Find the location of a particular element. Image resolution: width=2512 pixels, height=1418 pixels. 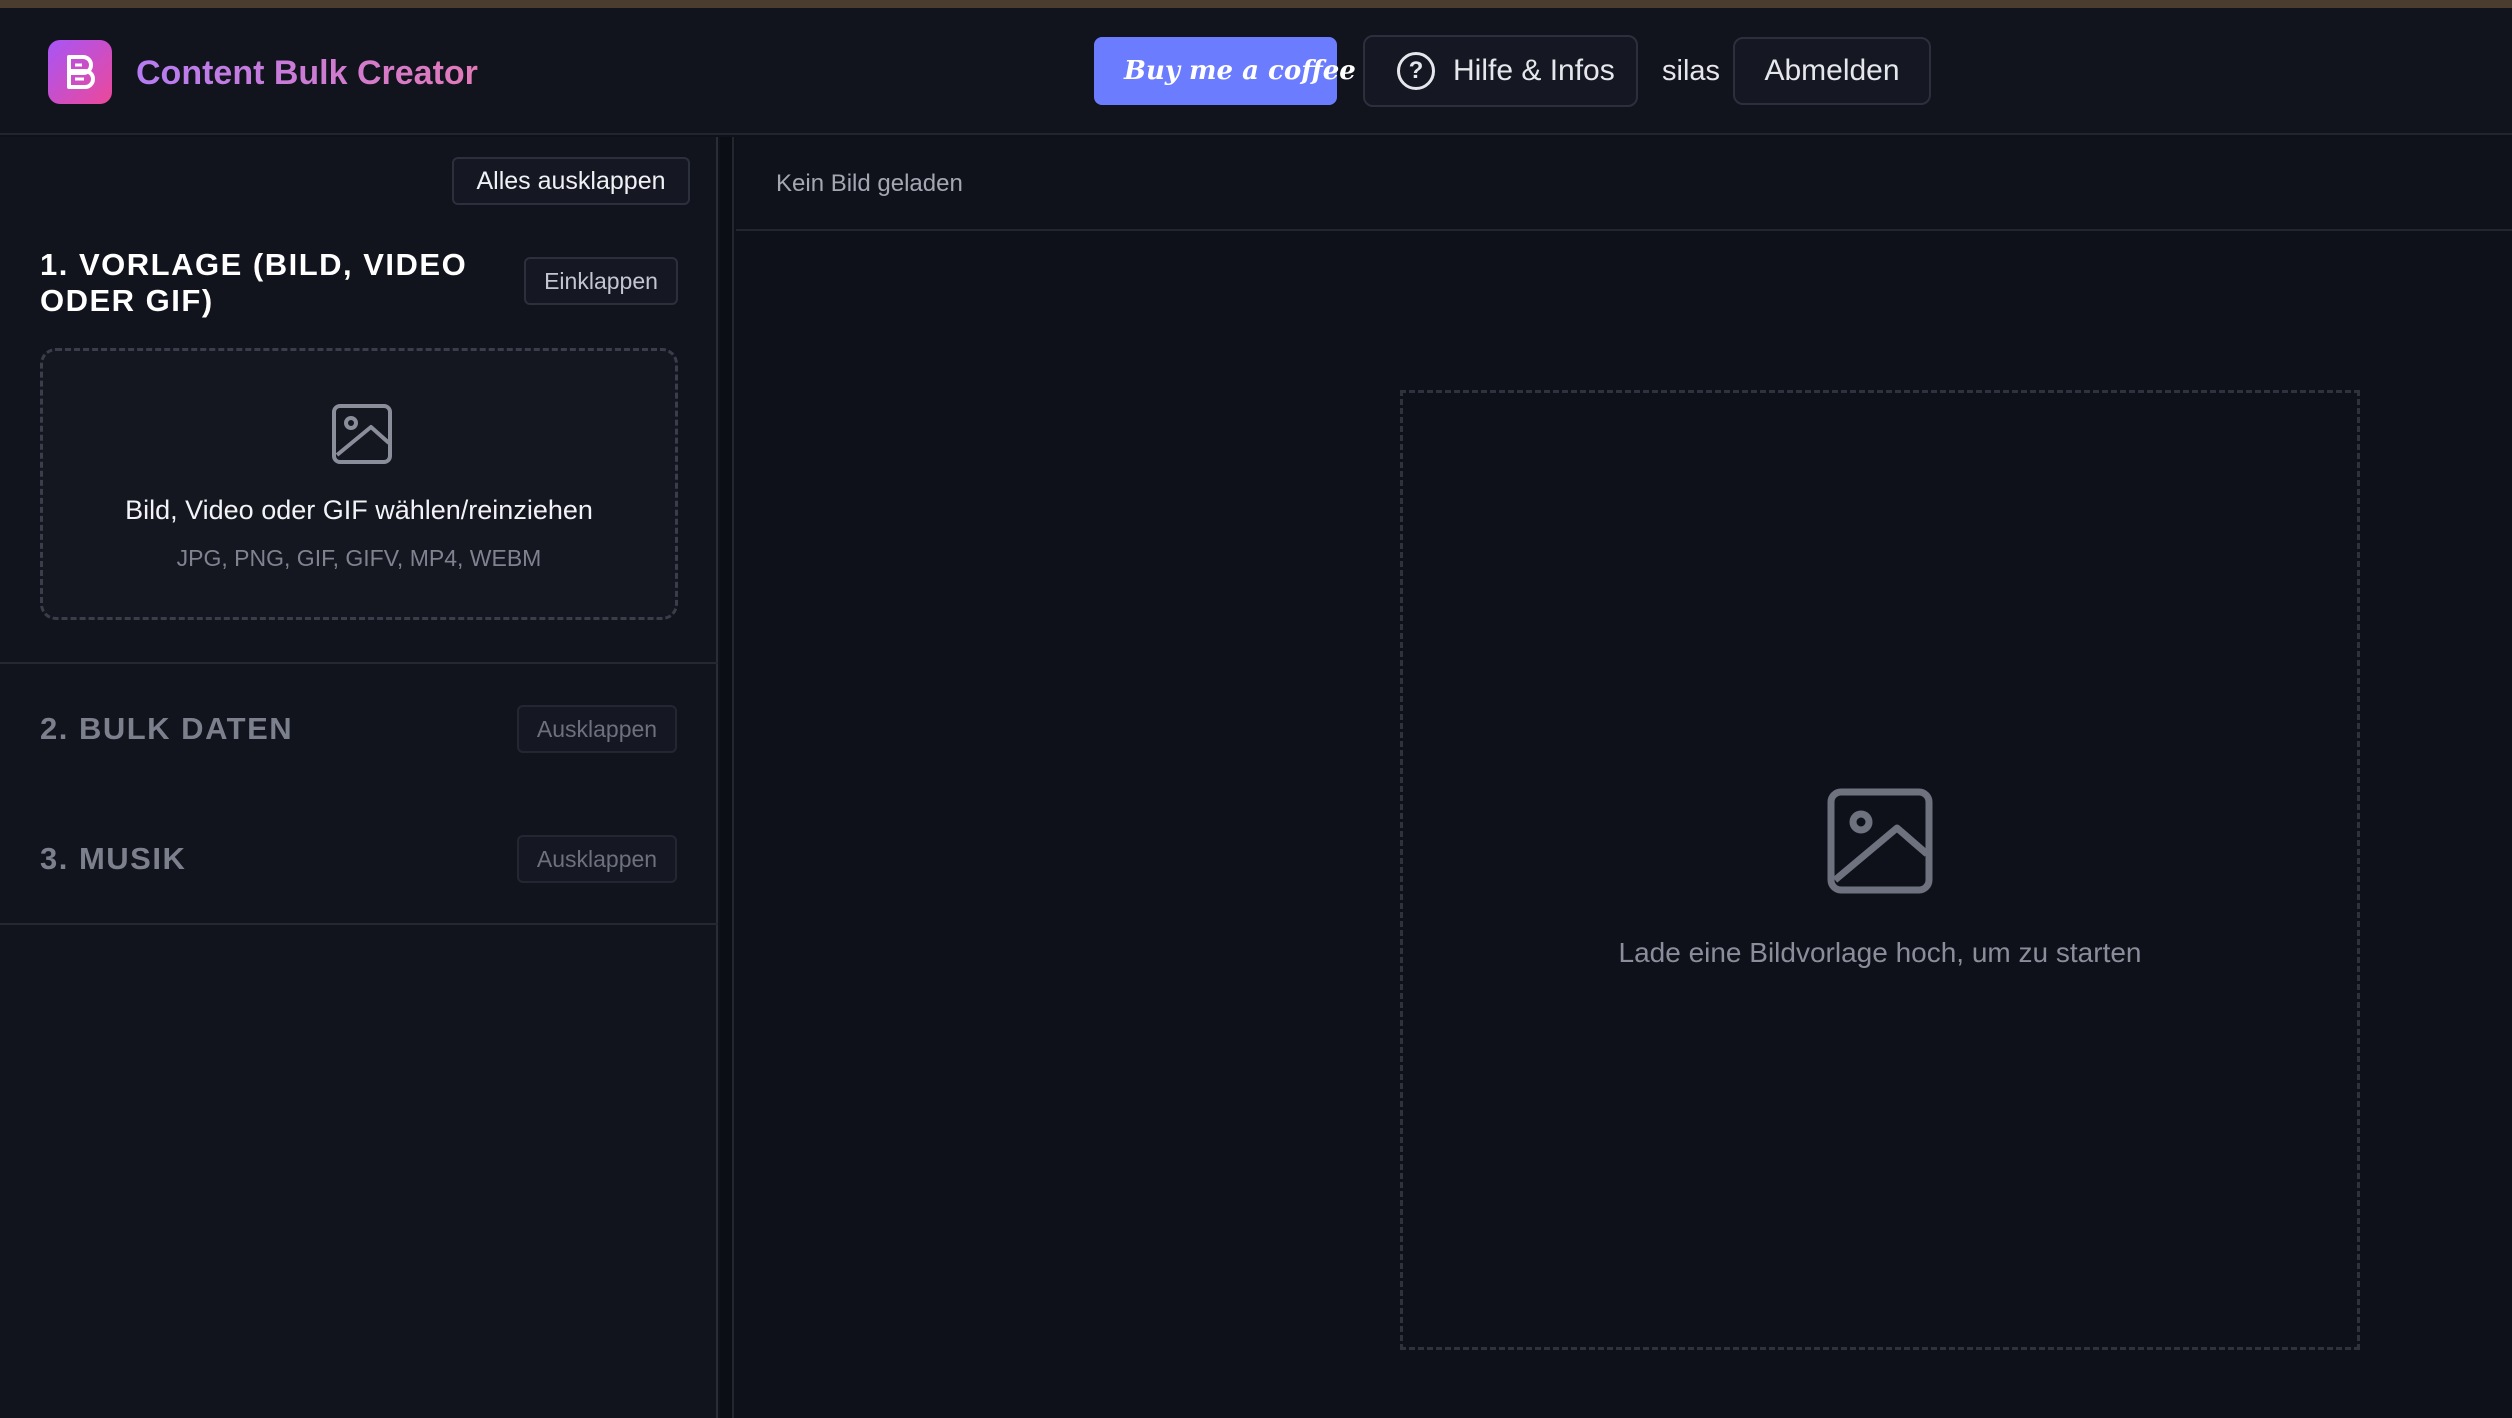

section-music-title: 3. MUSIK is located at coordinates (113, 858).